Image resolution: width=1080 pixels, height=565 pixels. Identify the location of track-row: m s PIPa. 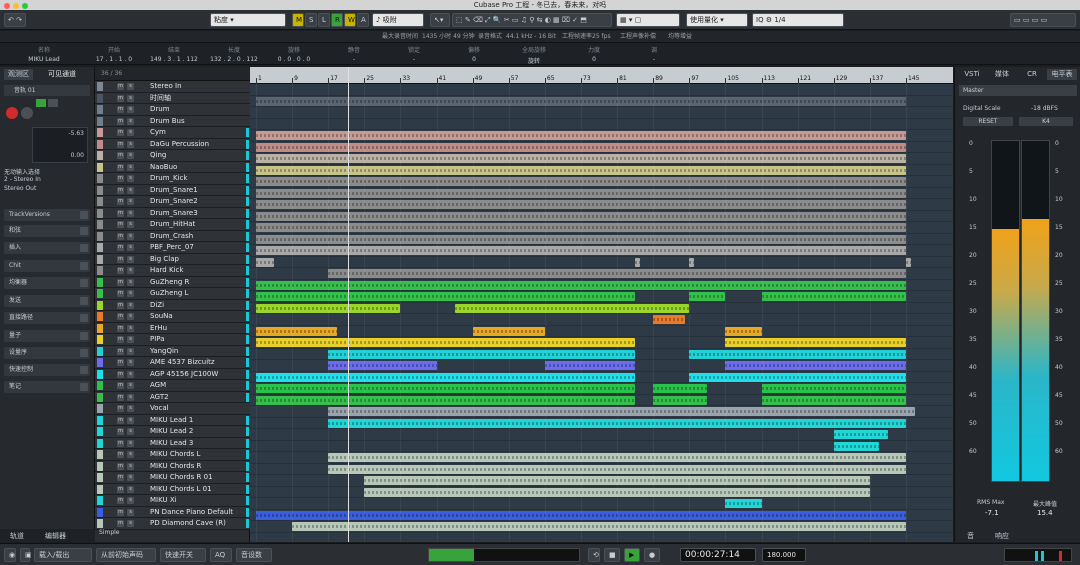
(172, 340).